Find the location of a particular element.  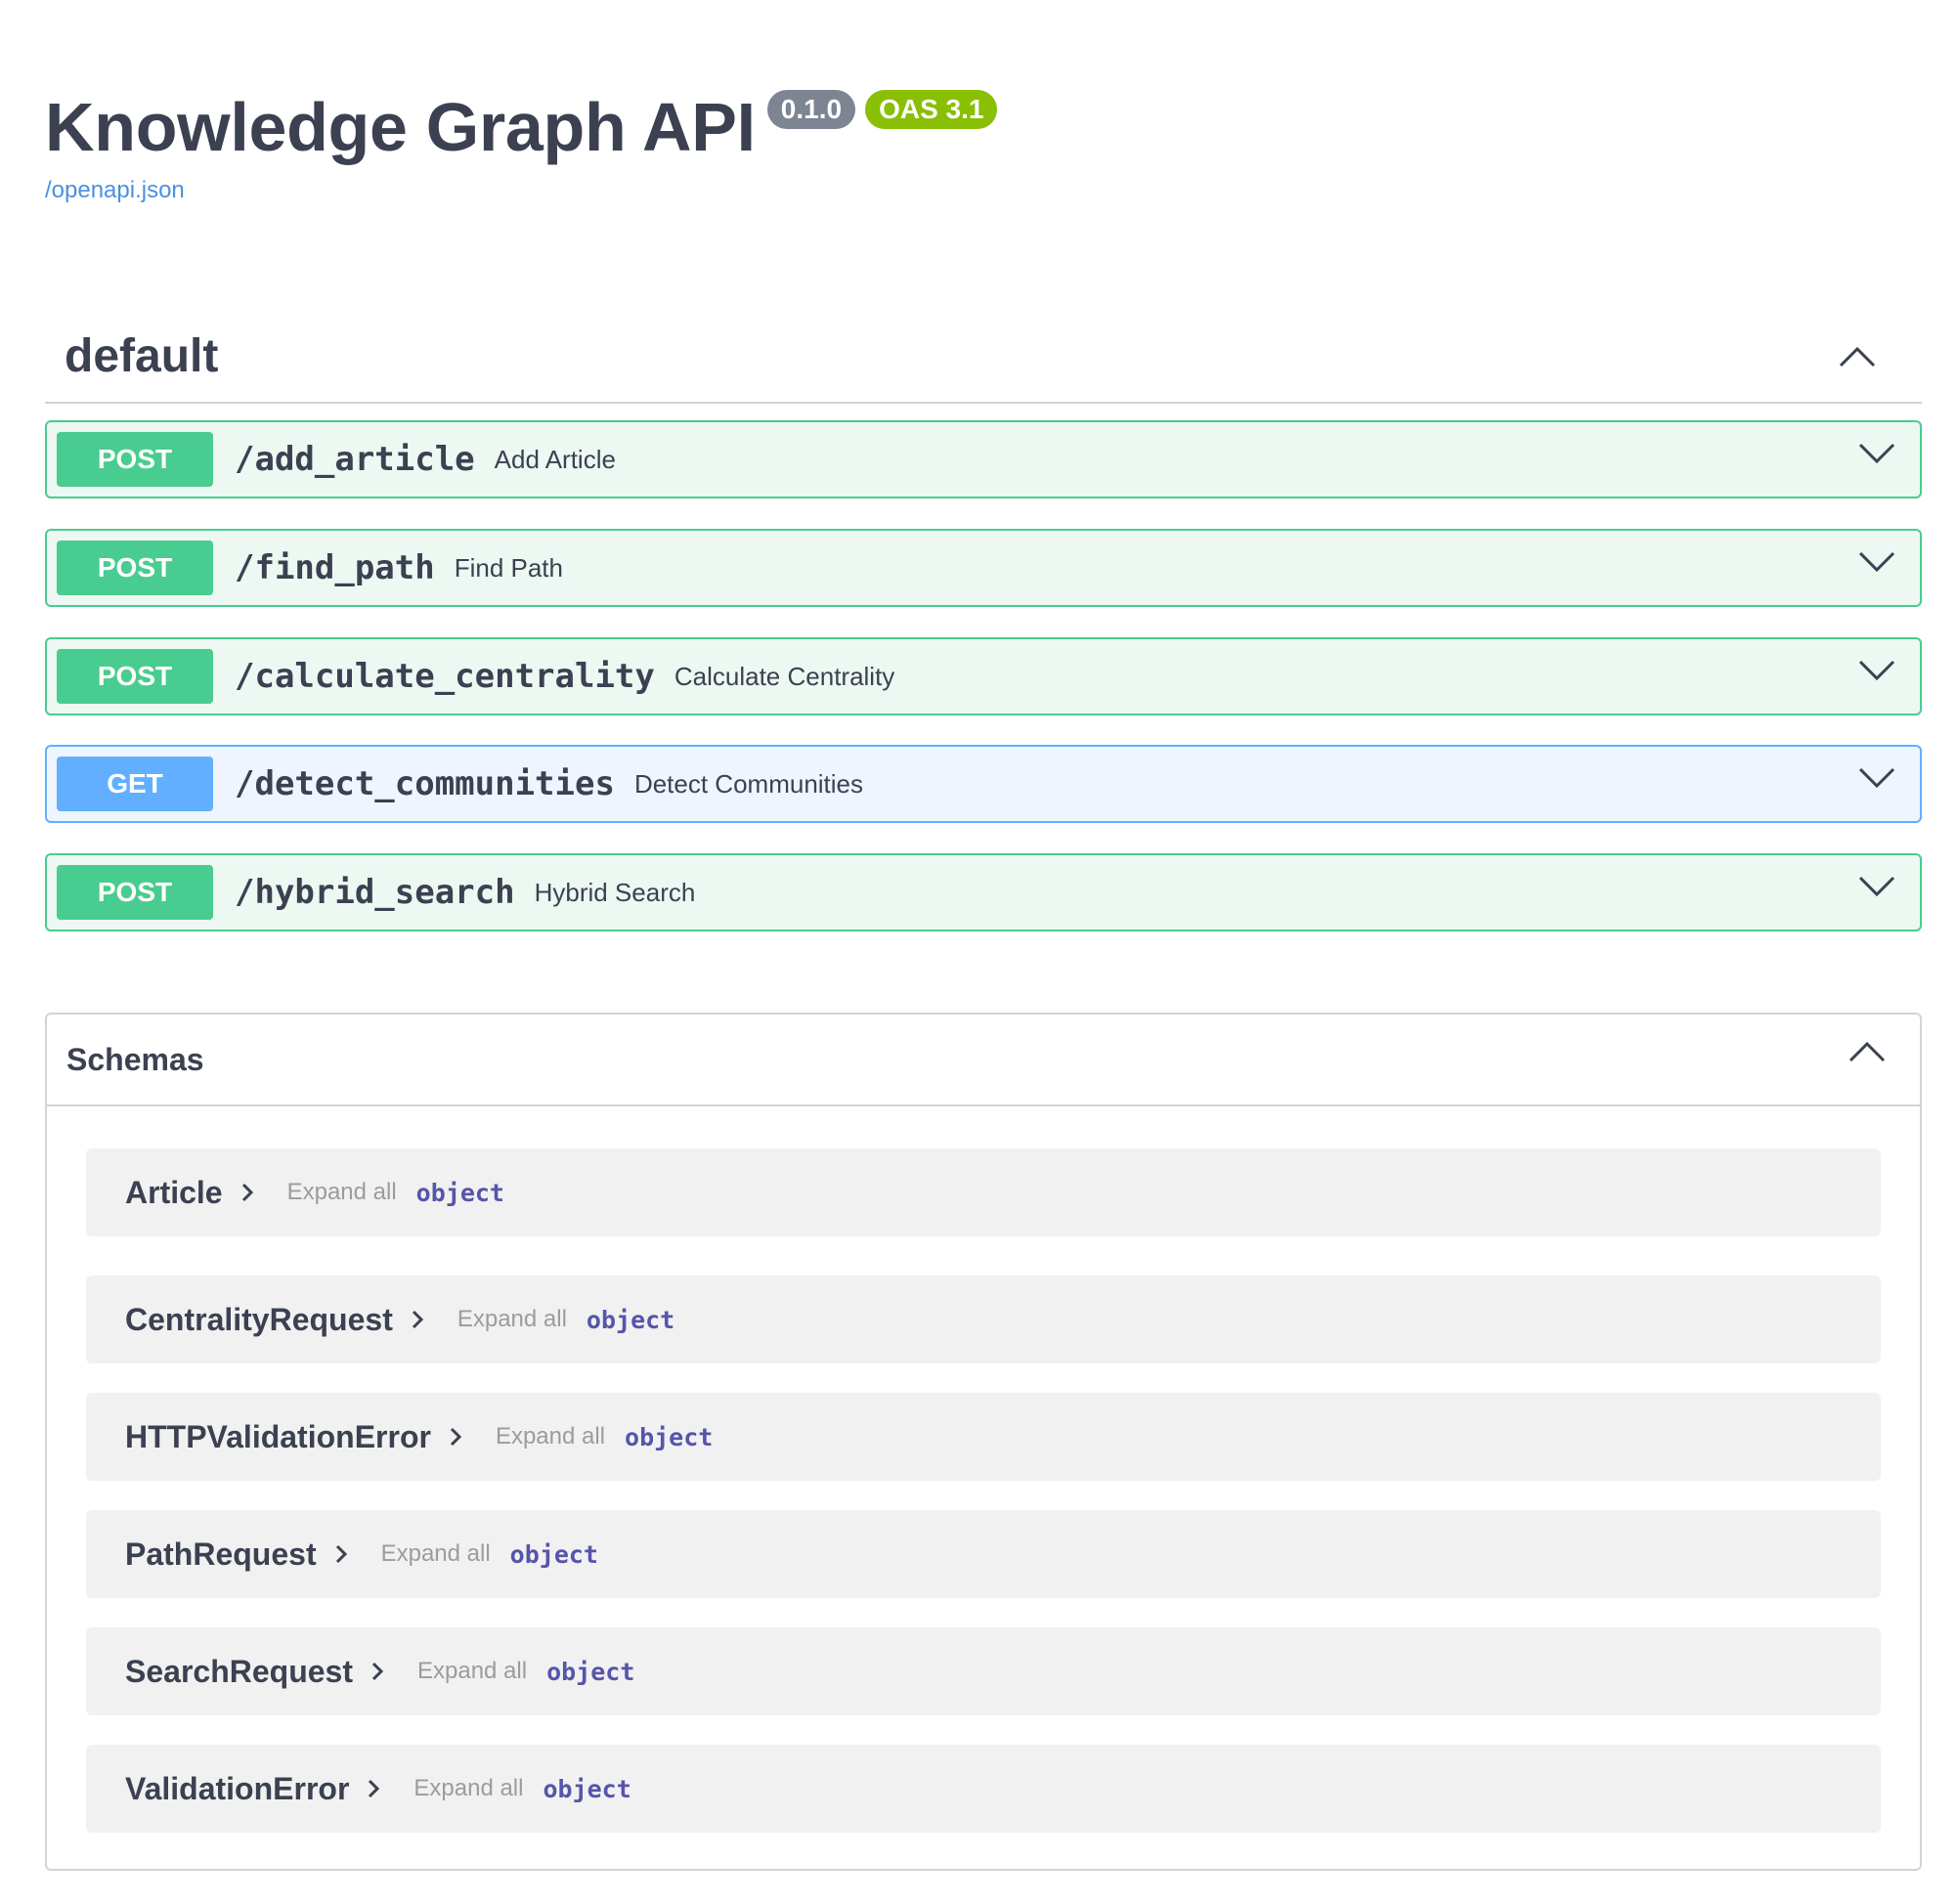

operation-path: /calculate_centrality is located at coordinates (445, 676).